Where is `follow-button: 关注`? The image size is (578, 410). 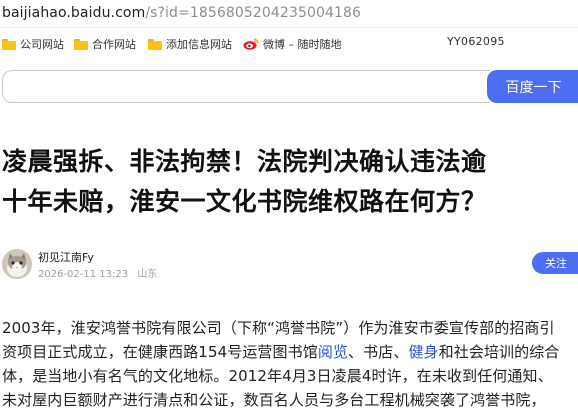
follow-button: 关注 is located at coordinates (555, 263).